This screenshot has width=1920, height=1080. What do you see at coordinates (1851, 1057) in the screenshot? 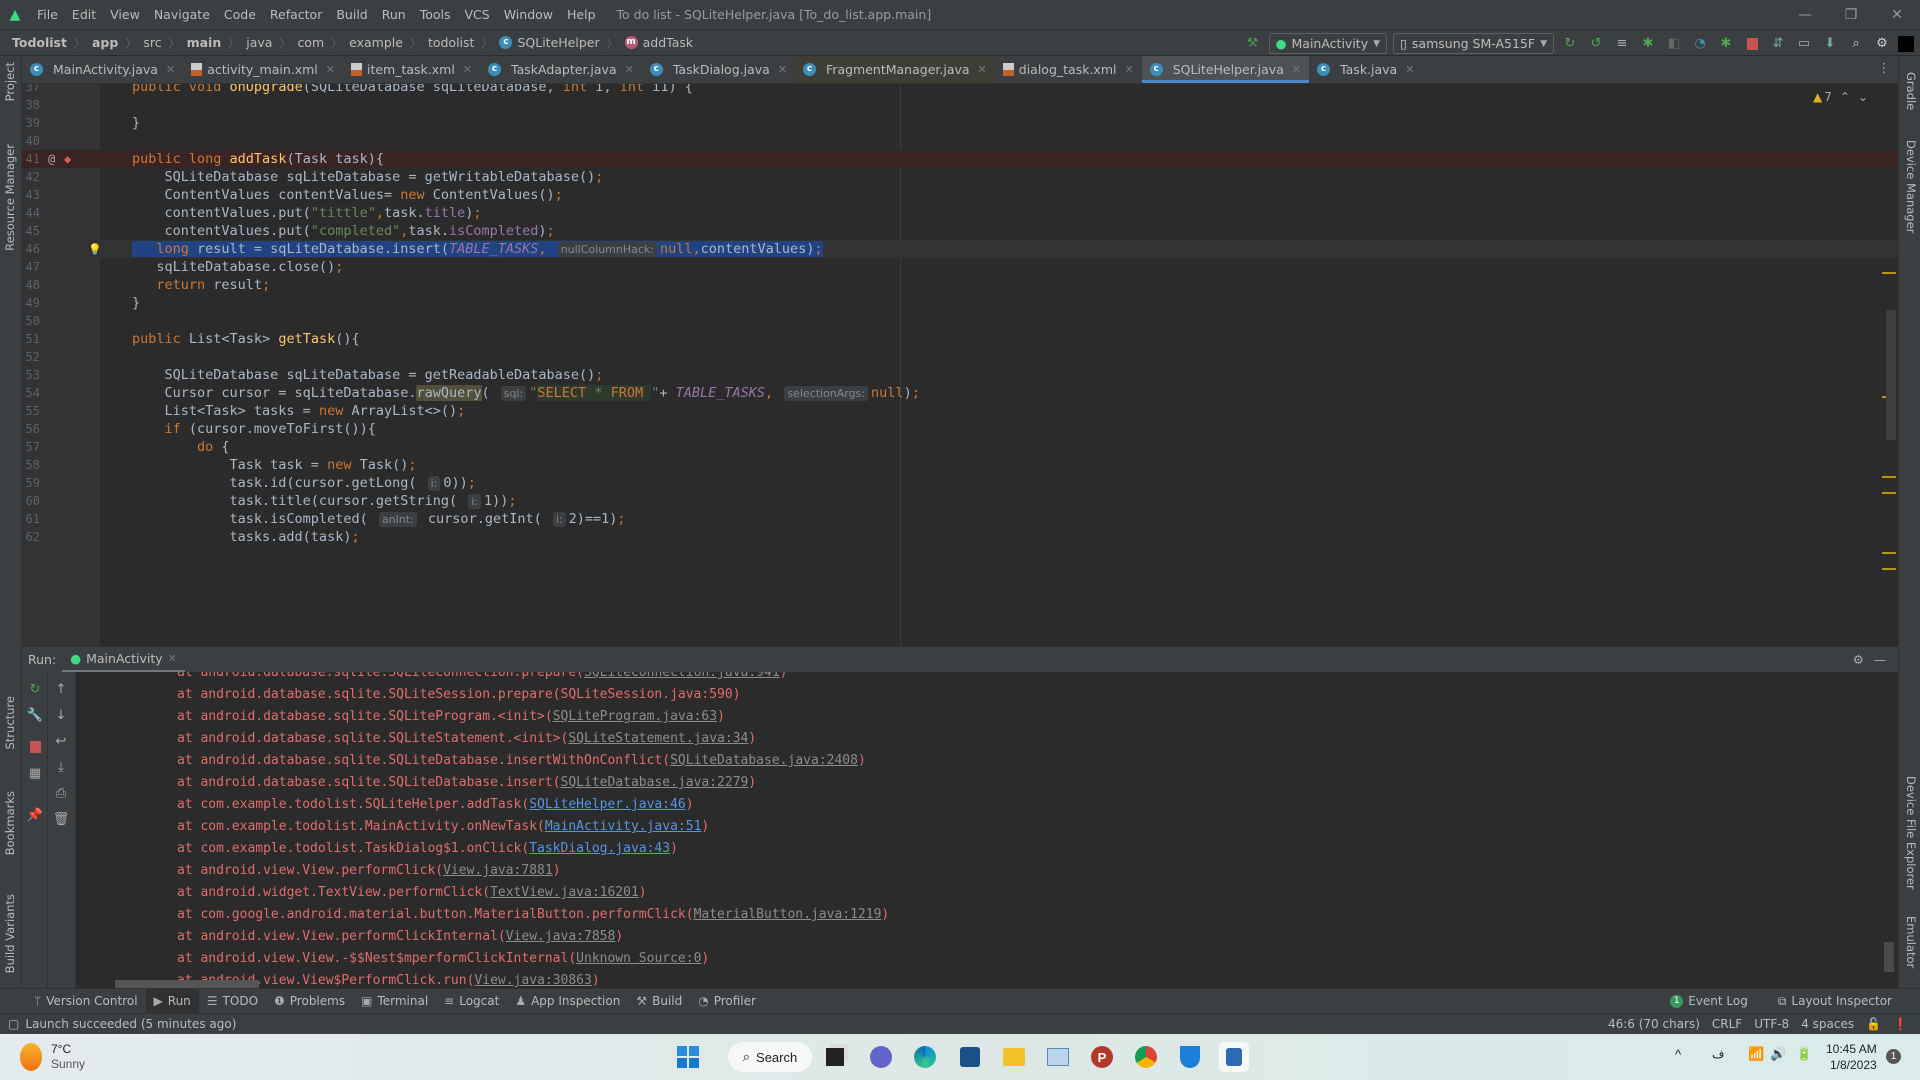
I see `clock: 10:45 AM 1/8/2023` at bounding box center [1851, 1057].